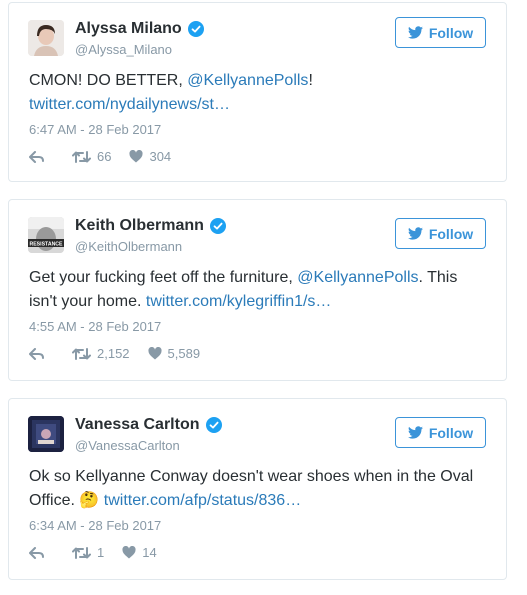  Describe the element at coordinates (127, 445) in the screenshot. I see `user-handle: @VanessaCarlton` at that location.